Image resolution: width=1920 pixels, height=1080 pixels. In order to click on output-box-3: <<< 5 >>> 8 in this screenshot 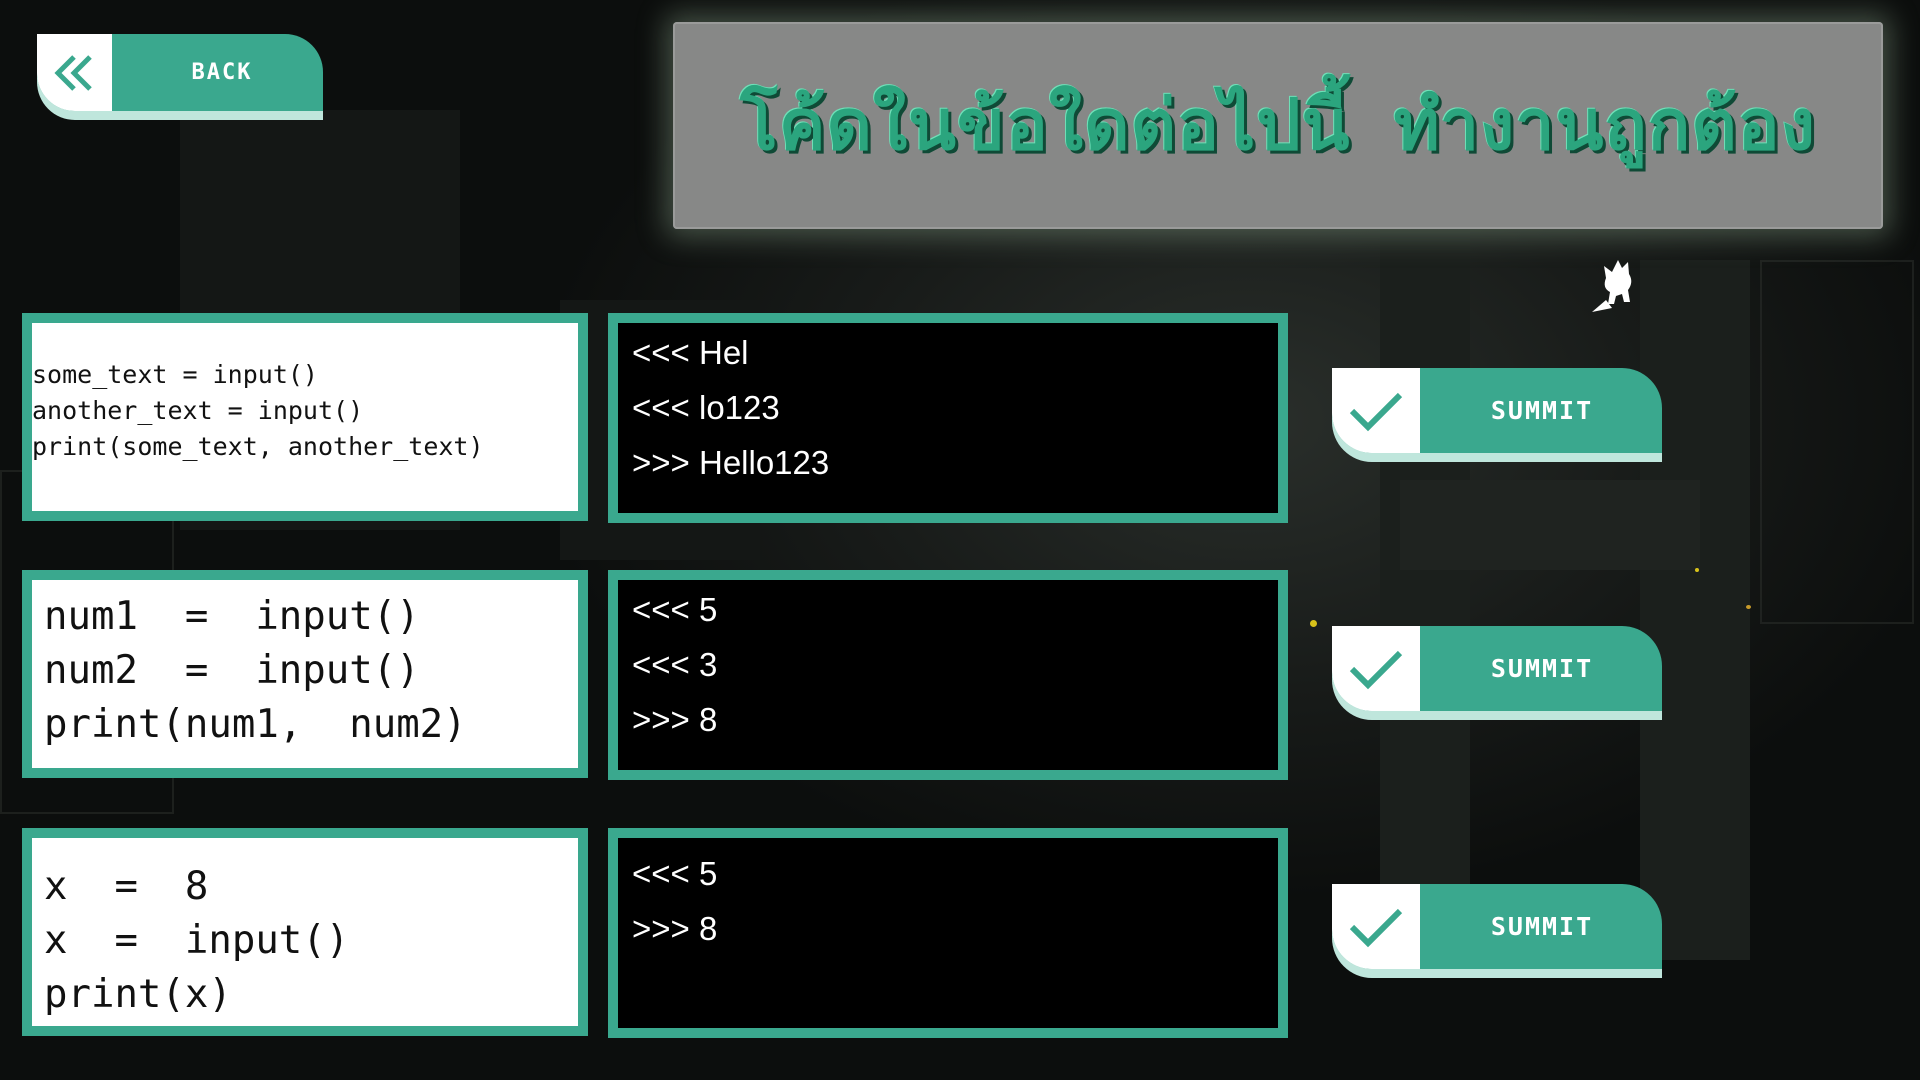, I will do `click(948, 933)`.